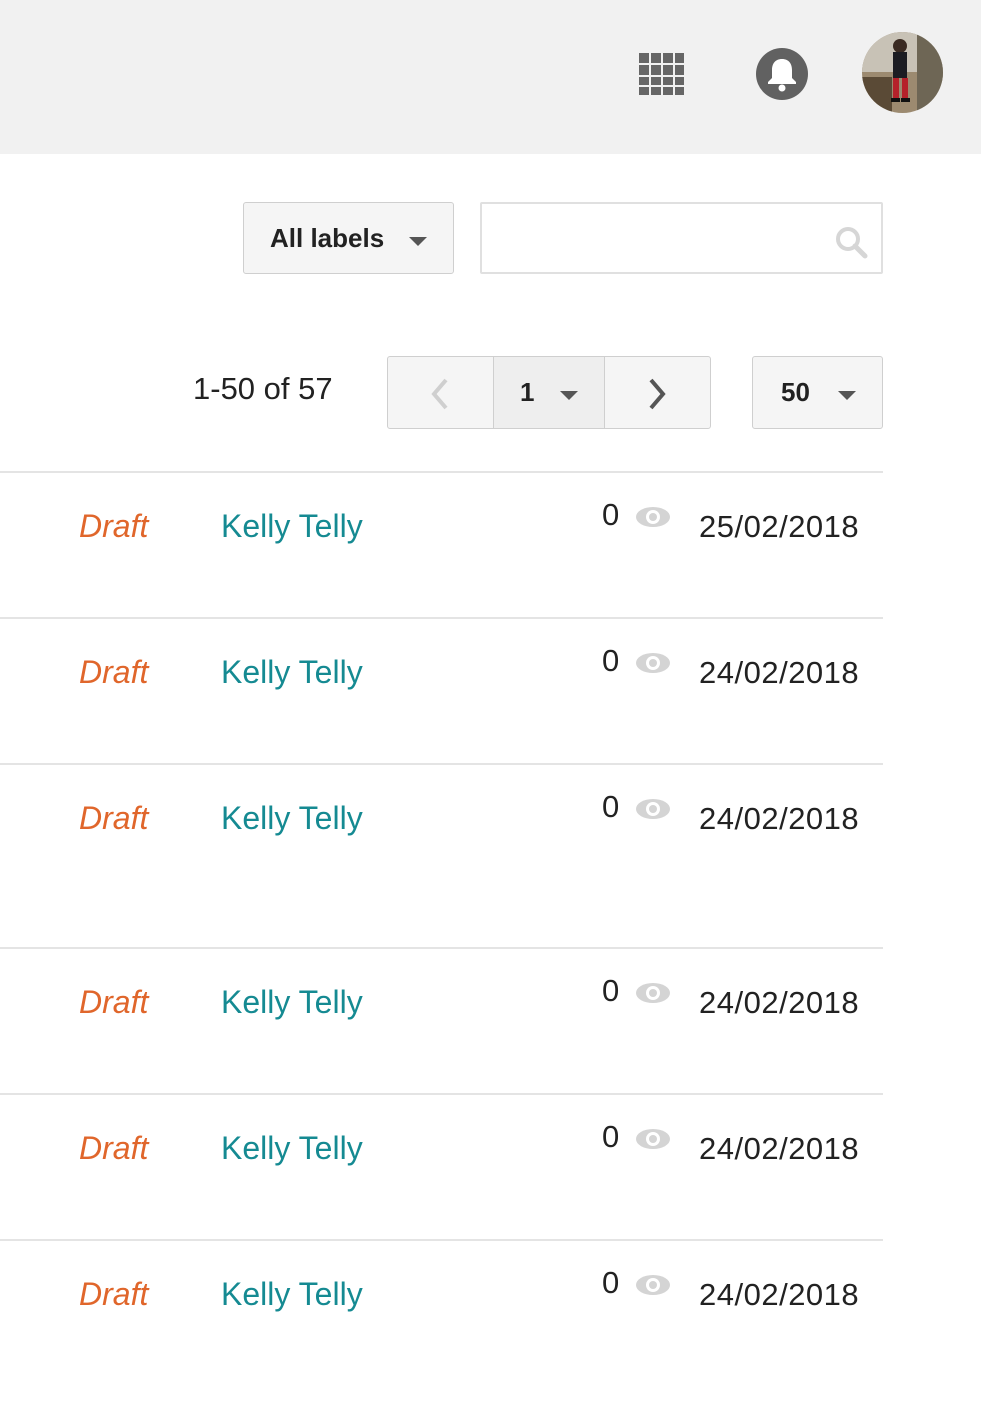 The width and height of the screenshot is (981, 1406). What do you see at coordinates (902, 72) in the screenshot?
I see `avatar` at bounding box center [902, 72].